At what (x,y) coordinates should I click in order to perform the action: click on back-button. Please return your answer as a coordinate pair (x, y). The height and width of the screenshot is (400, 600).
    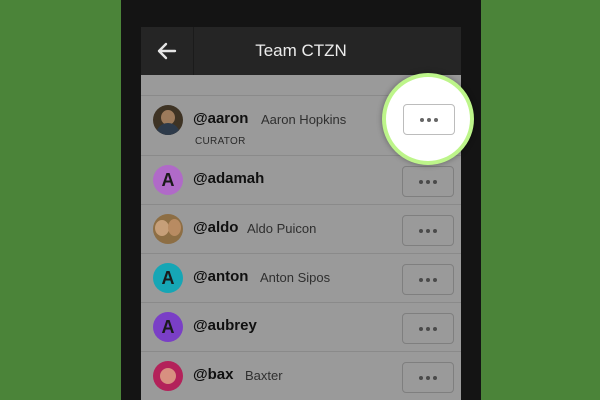
    Looking at the image, I should click on (167, 51).